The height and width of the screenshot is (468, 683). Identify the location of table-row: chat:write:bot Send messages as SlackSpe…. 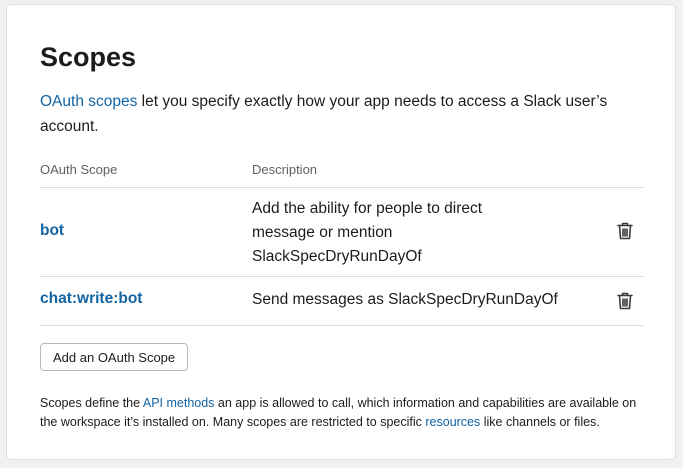
(341, 301).